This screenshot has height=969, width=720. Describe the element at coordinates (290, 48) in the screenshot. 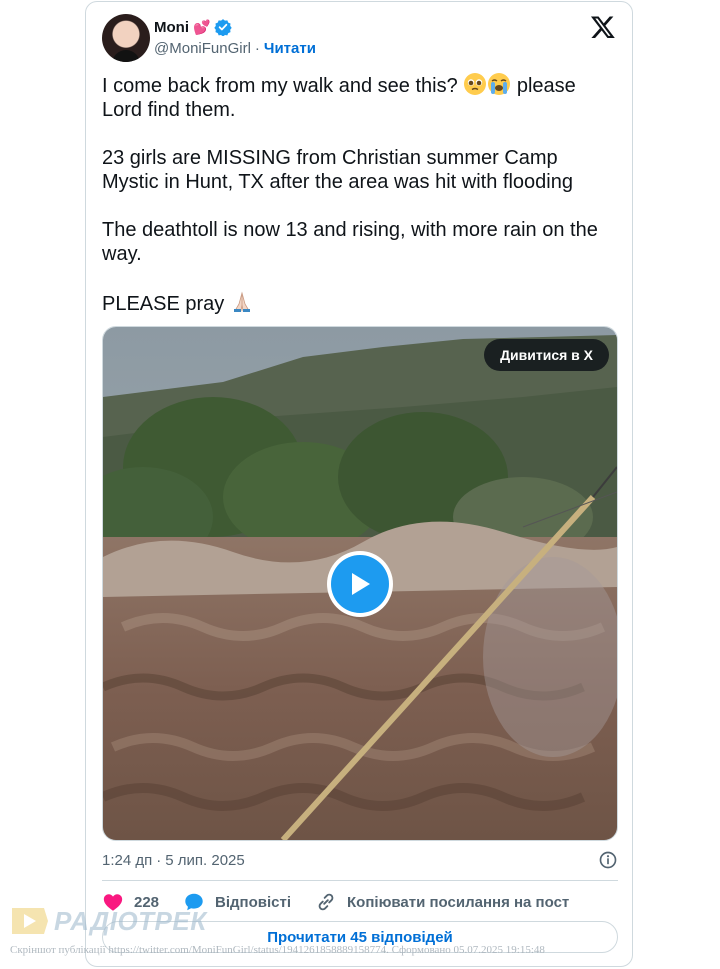

I see `follow-button: Читати` at that location.